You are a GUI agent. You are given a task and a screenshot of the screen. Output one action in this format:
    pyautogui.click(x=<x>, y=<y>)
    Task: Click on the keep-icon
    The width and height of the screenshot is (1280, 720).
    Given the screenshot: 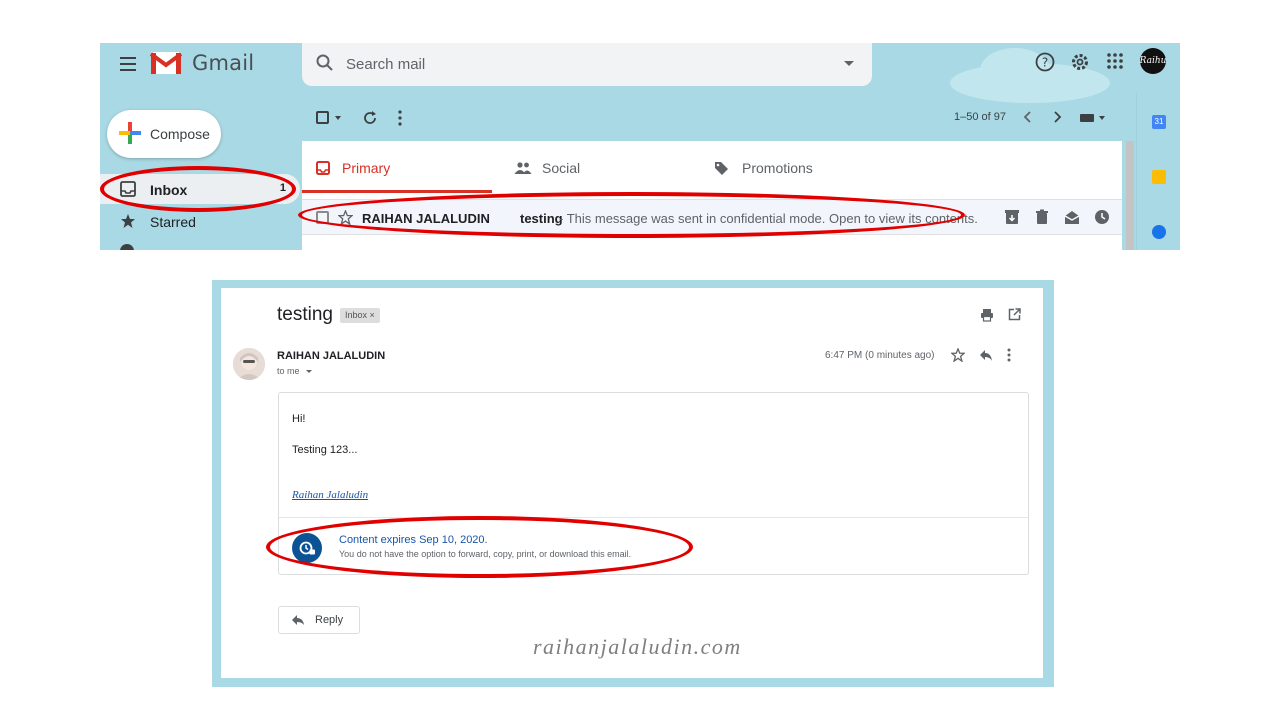 What is the action you would take?
    pyautogui.click(x=1159, y=177)
    